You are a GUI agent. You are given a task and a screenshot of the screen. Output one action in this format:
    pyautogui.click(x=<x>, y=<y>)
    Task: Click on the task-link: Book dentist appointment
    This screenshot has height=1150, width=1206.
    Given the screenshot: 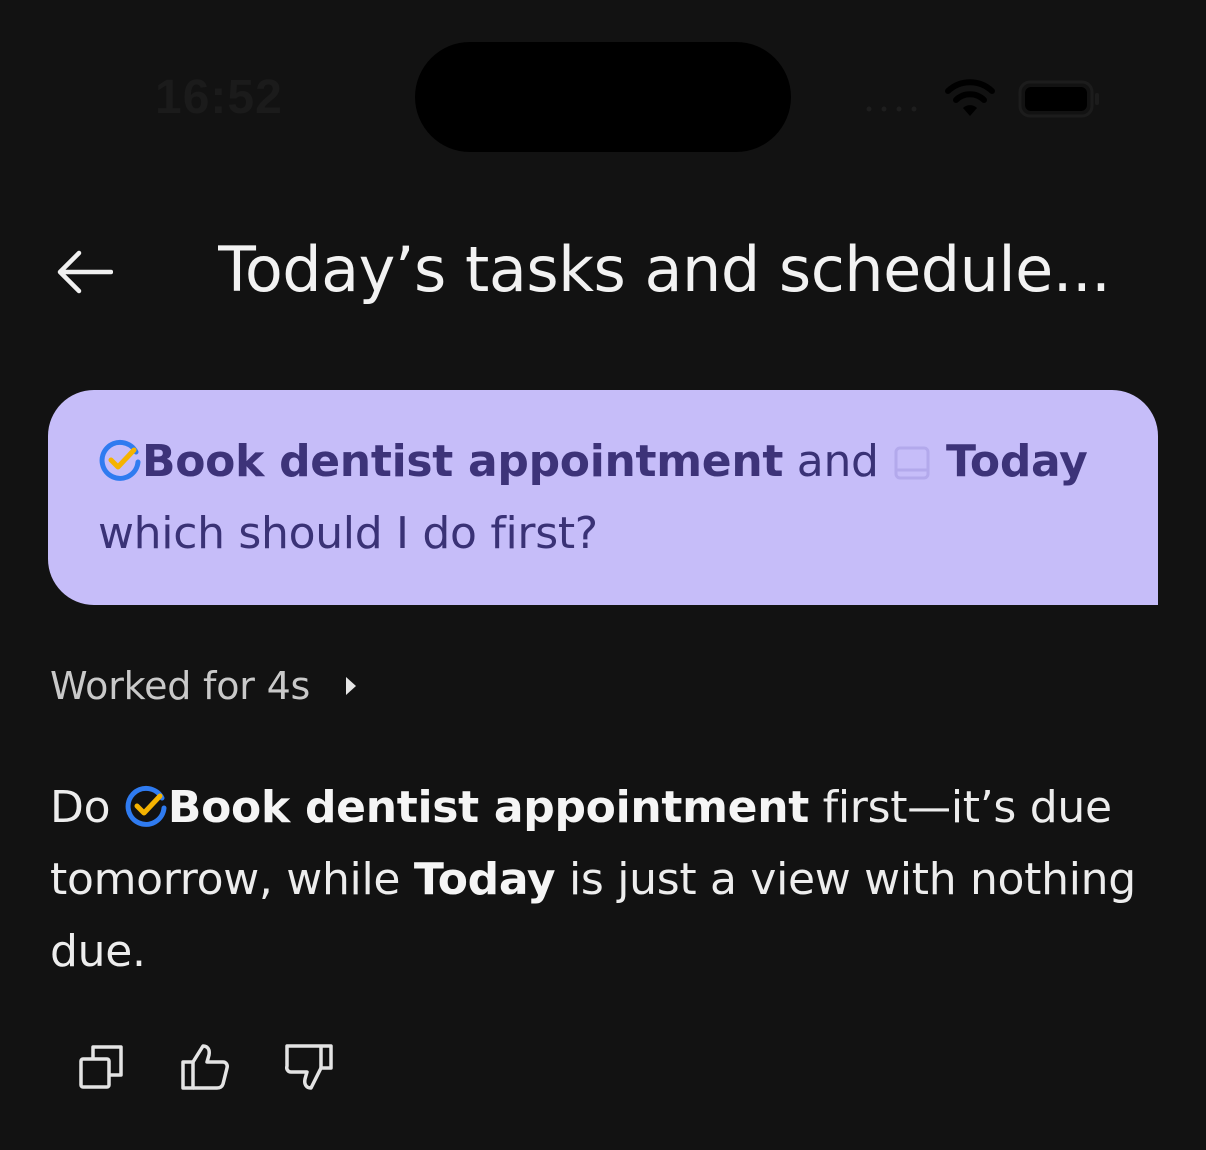 What is the action you would take?
    pyautogui.click(x=462, y=461)
    